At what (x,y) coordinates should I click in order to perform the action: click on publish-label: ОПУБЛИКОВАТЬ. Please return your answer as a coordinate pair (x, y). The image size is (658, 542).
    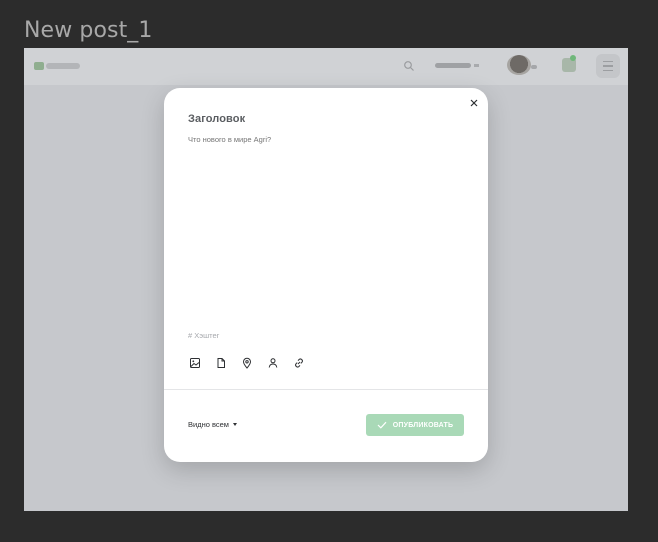
    Looking at the image, I should click on (423, 425).